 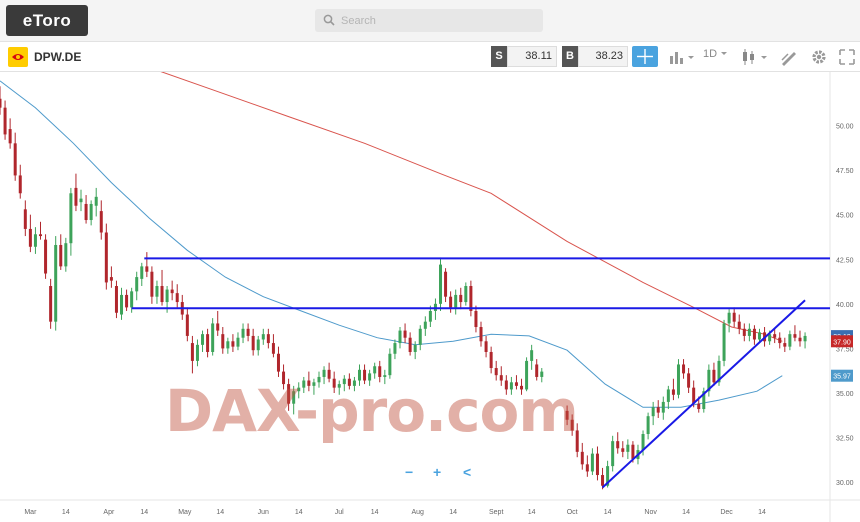 What do you see at coordinates (845, 305) in the screenshot?
I see `y-tick-label: 40.00` at bounding box center [845, 305].